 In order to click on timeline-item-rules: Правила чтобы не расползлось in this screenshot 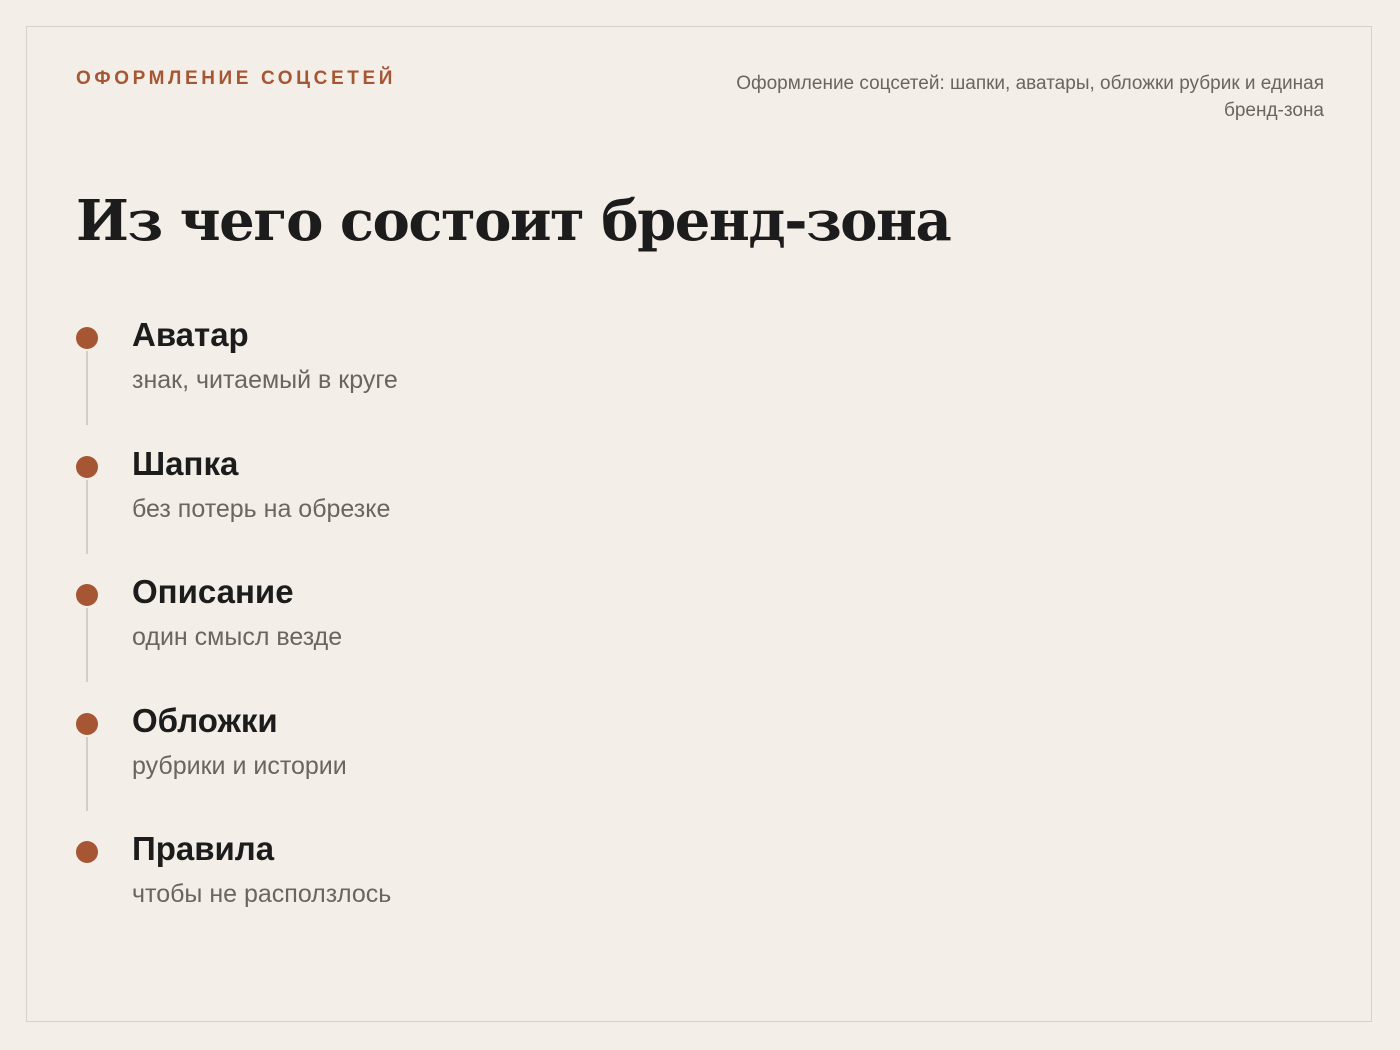, I will do `click(526, 894)`.